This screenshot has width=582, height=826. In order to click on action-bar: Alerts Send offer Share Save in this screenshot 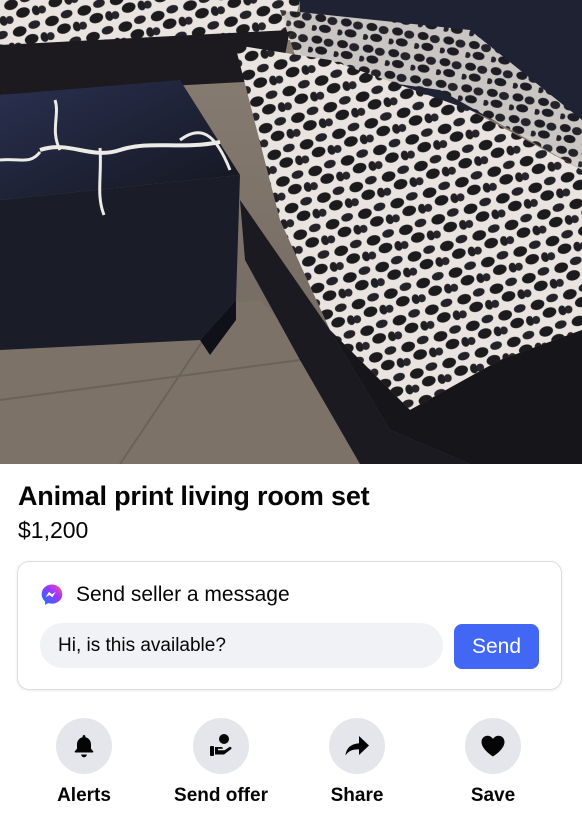, I will do `click(291, 768)`.